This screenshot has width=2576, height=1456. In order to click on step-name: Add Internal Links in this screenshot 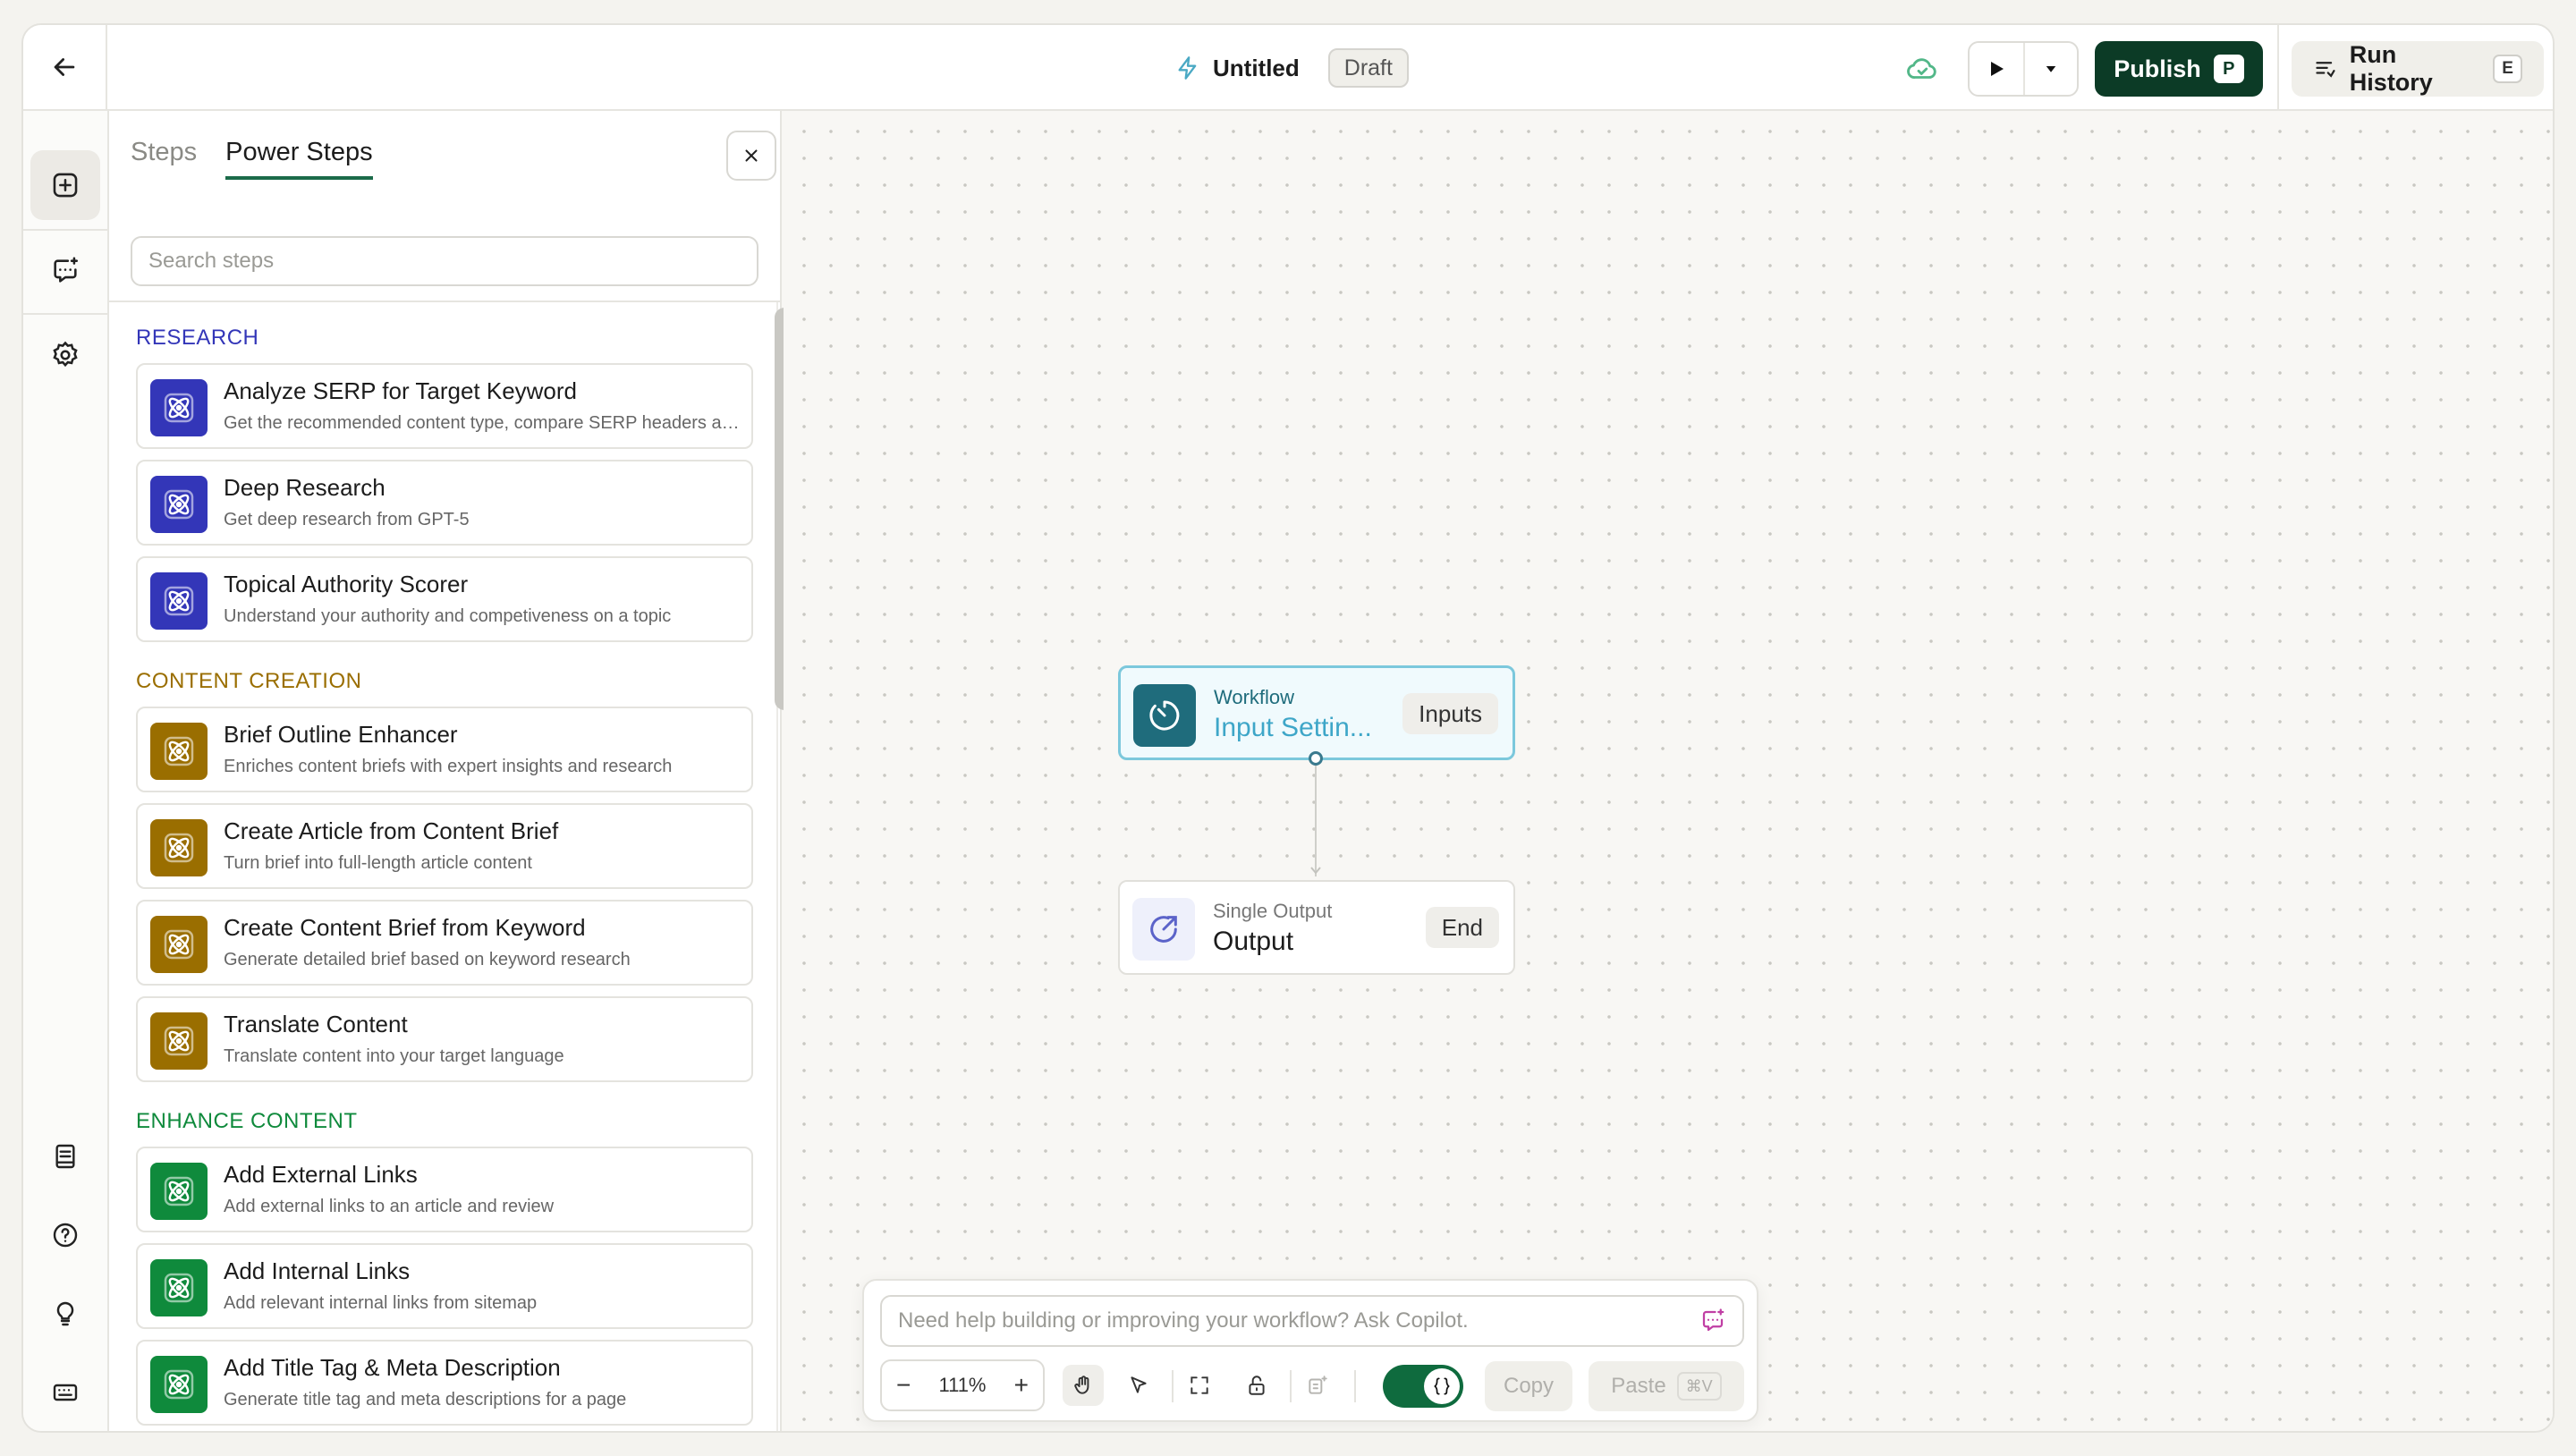, I will do `click(317, 1270)`.